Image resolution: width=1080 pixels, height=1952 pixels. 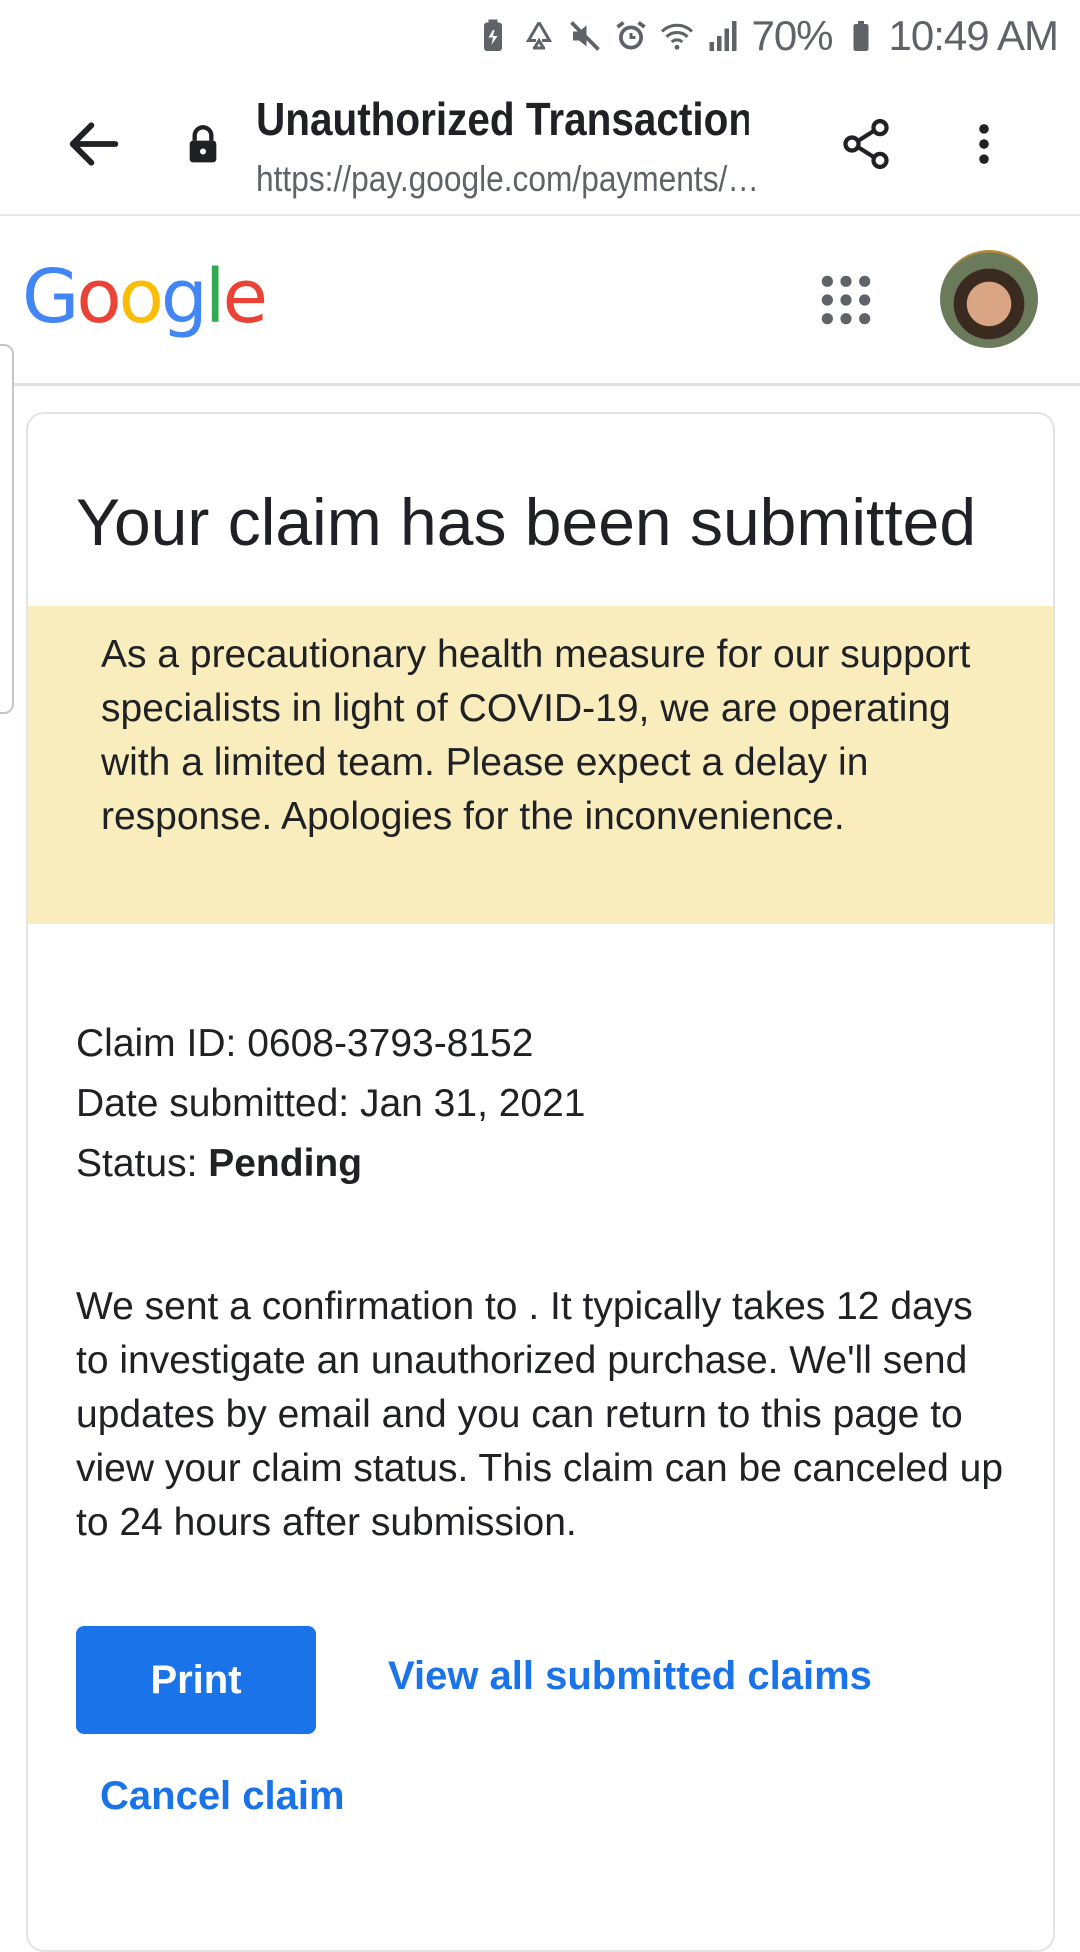 I want to click on status-value: Pending, so click(x=285, y=1163).